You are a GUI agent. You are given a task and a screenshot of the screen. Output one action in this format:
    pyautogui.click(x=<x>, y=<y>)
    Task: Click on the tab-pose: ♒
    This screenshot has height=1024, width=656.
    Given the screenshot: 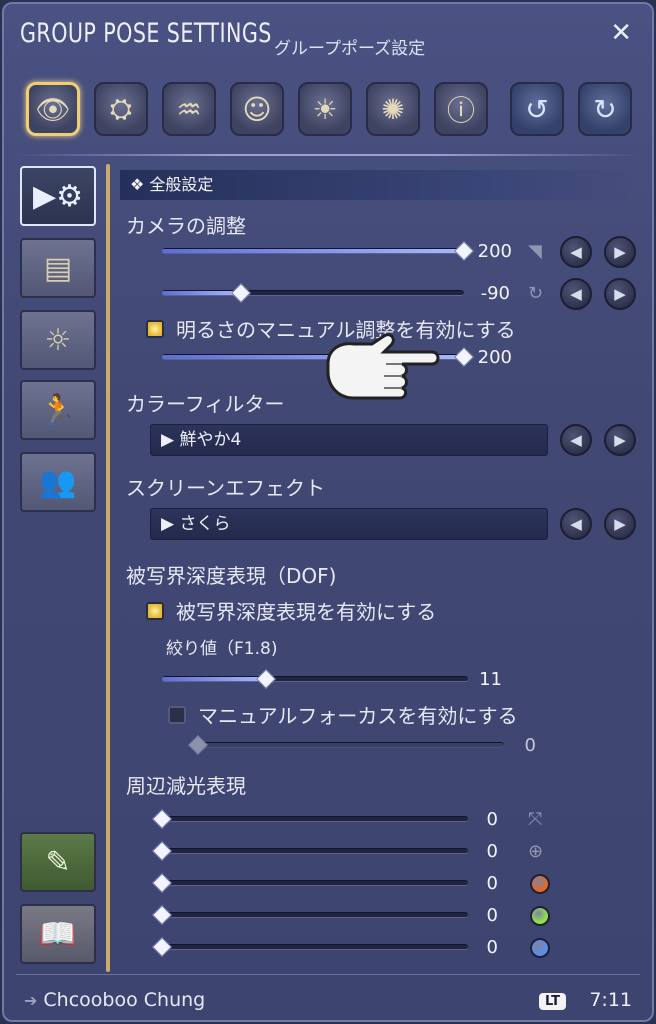 What is the action you would take?
    pyautogui.click(x=189, y=109)
    